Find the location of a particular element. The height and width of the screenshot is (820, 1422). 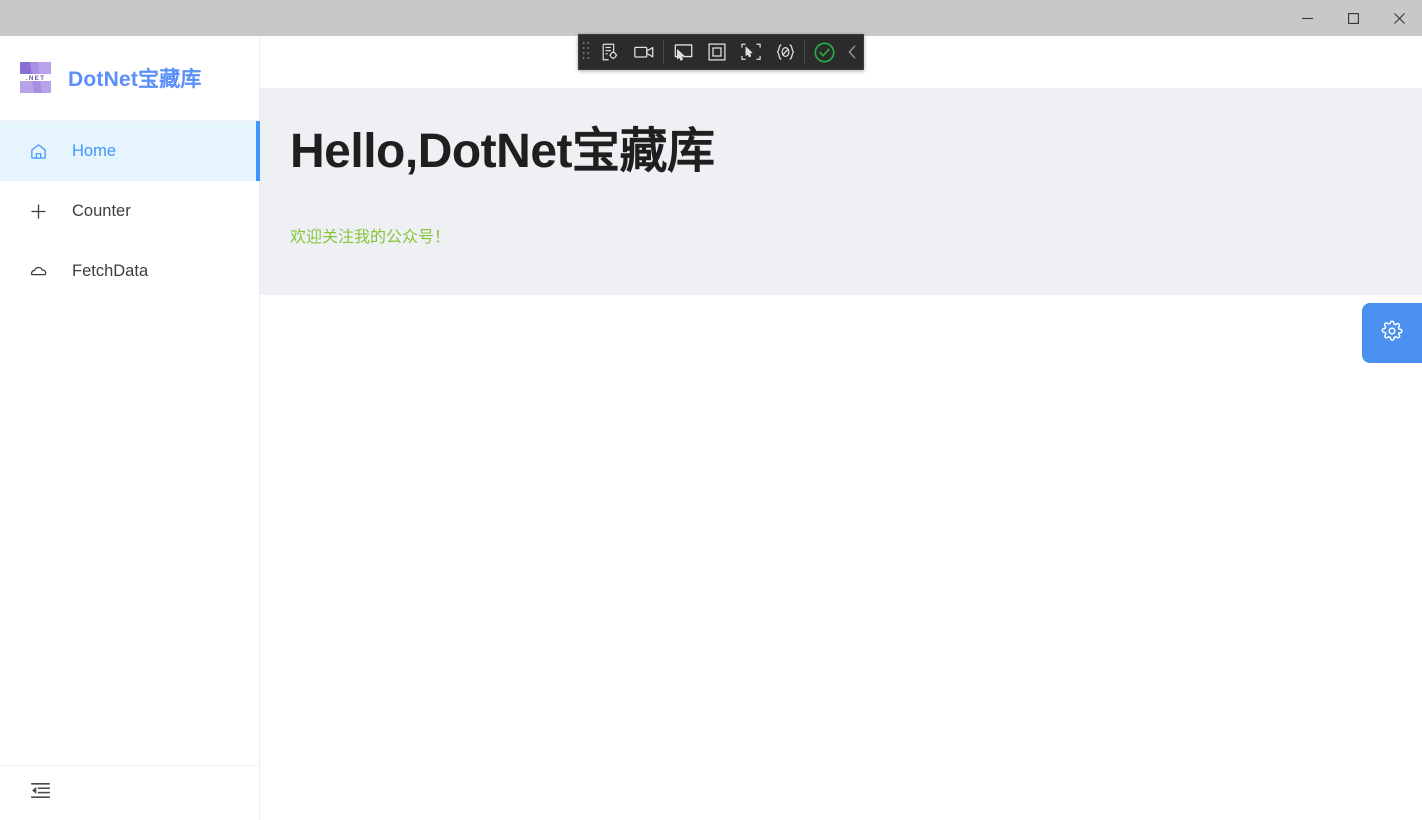

record-settings-button is located at coordinates (610, 52).